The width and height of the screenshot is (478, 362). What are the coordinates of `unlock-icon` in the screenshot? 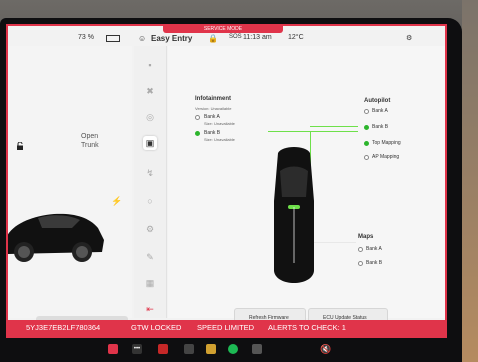 It's located at (20, 146).